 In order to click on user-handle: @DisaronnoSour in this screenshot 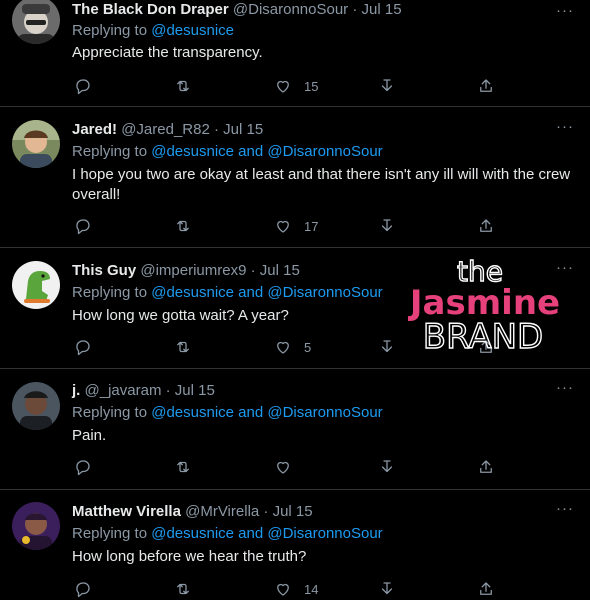, I will do `click(290, 9)`.